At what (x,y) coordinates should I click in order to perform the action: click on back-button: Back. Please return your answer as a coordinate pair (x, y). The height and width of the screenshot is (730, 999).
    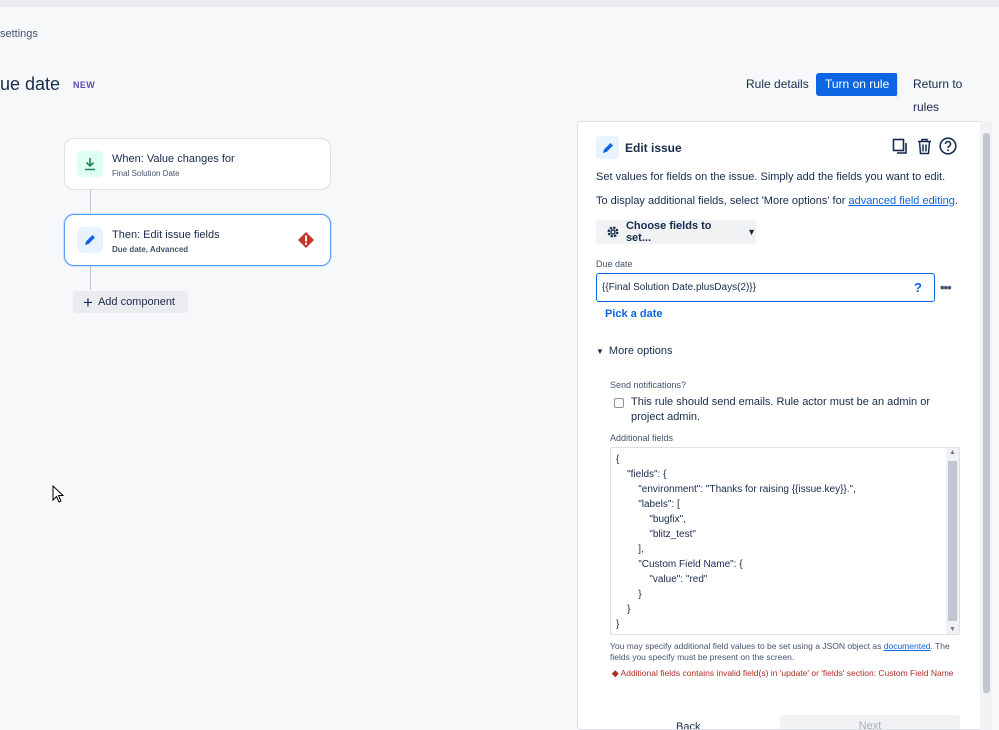
    Looking at the image, I should click on (688, 725).